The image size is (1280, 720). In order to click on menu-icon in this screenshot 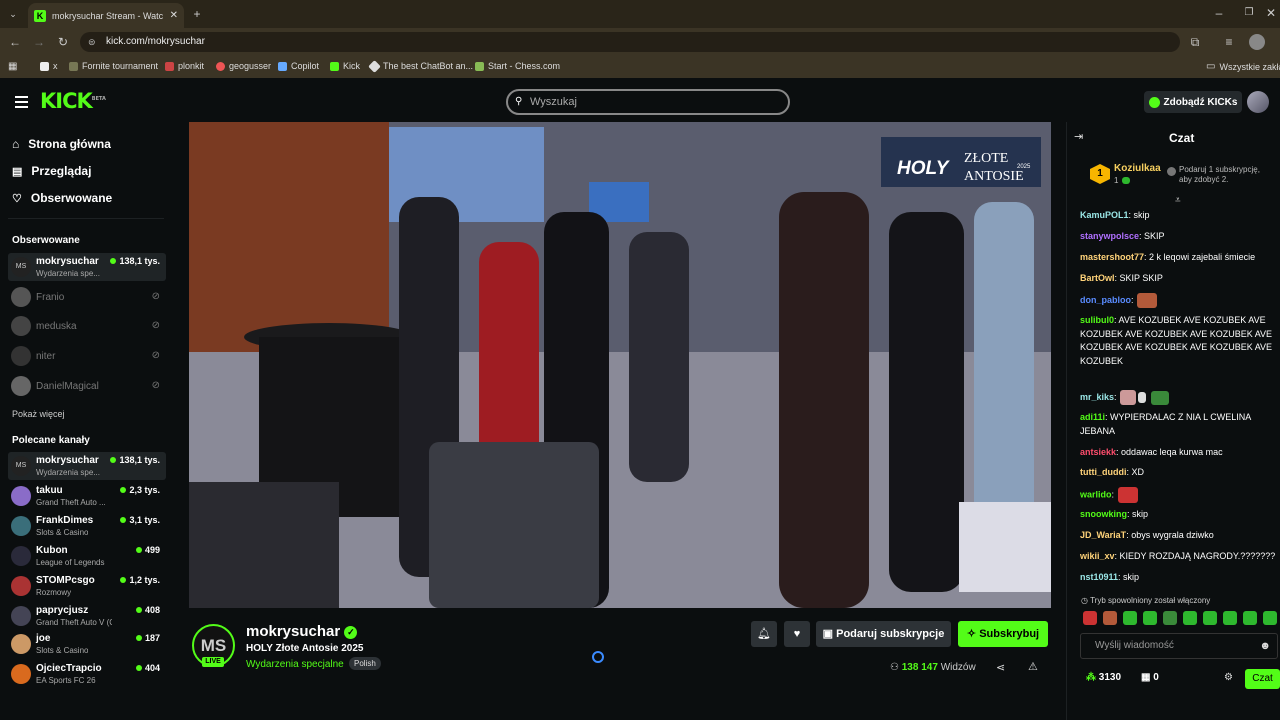, I will do `click(21, 102)`.